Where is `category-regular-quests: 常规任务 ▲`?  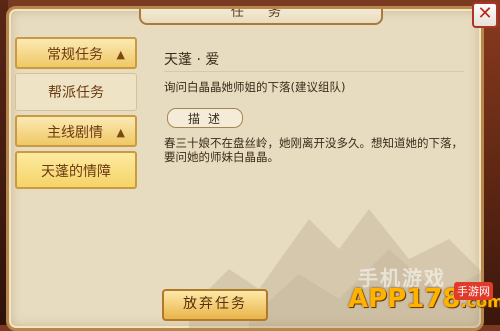 category-regular-quests: 常规任务 ▲ is located at coordinates (76, 53).